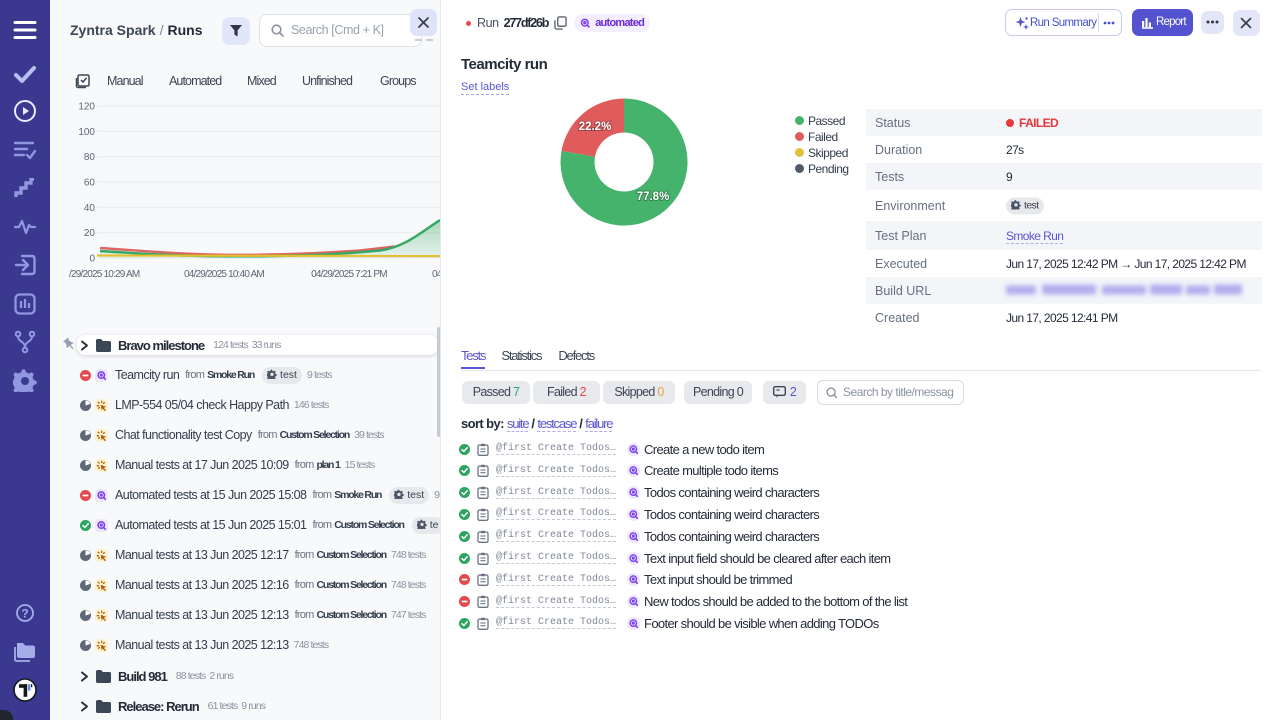  I want to click on svg-text: 77.8%, so click(653, 197).